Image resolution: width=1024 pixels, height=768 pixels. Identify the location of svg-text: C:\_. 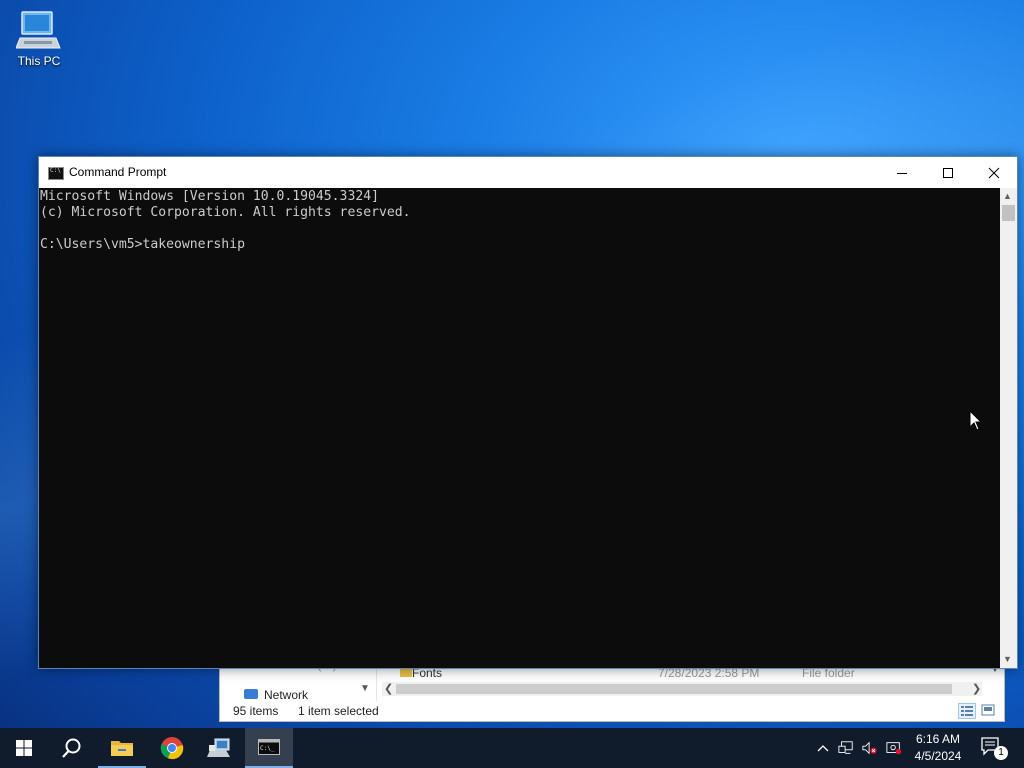
(267, 748).